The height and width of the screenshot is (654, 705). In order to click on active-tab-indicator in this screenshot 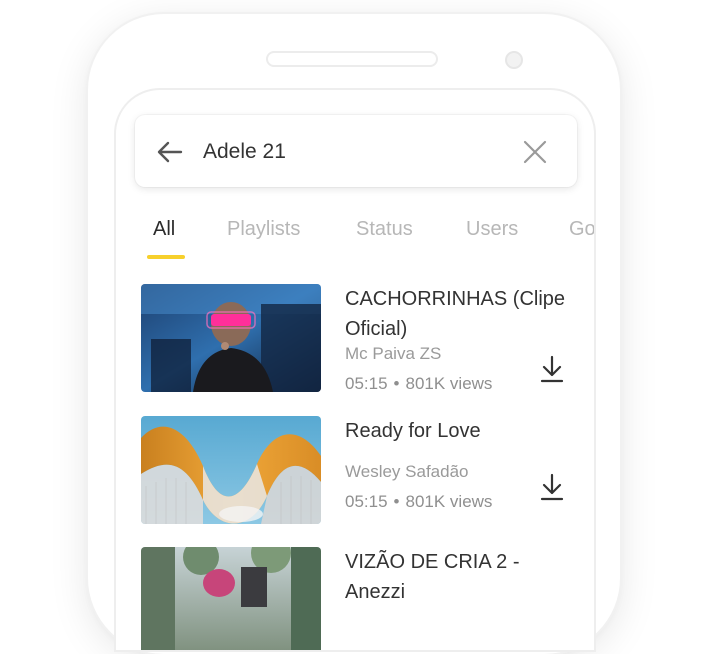, I will do `click(166, 257)`.